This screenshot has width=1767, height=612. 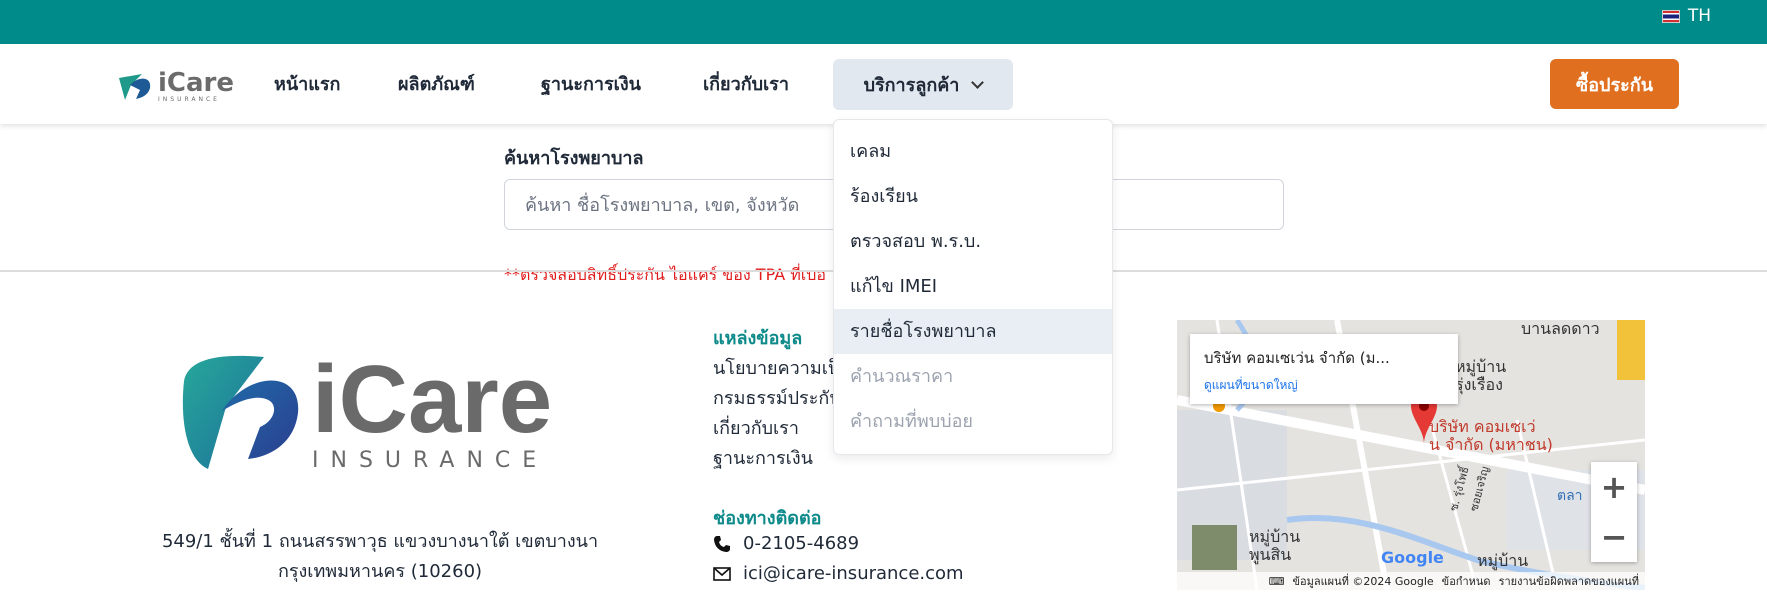 I want to click on footer-brand-name: iCare, so click(x=432, y=399).